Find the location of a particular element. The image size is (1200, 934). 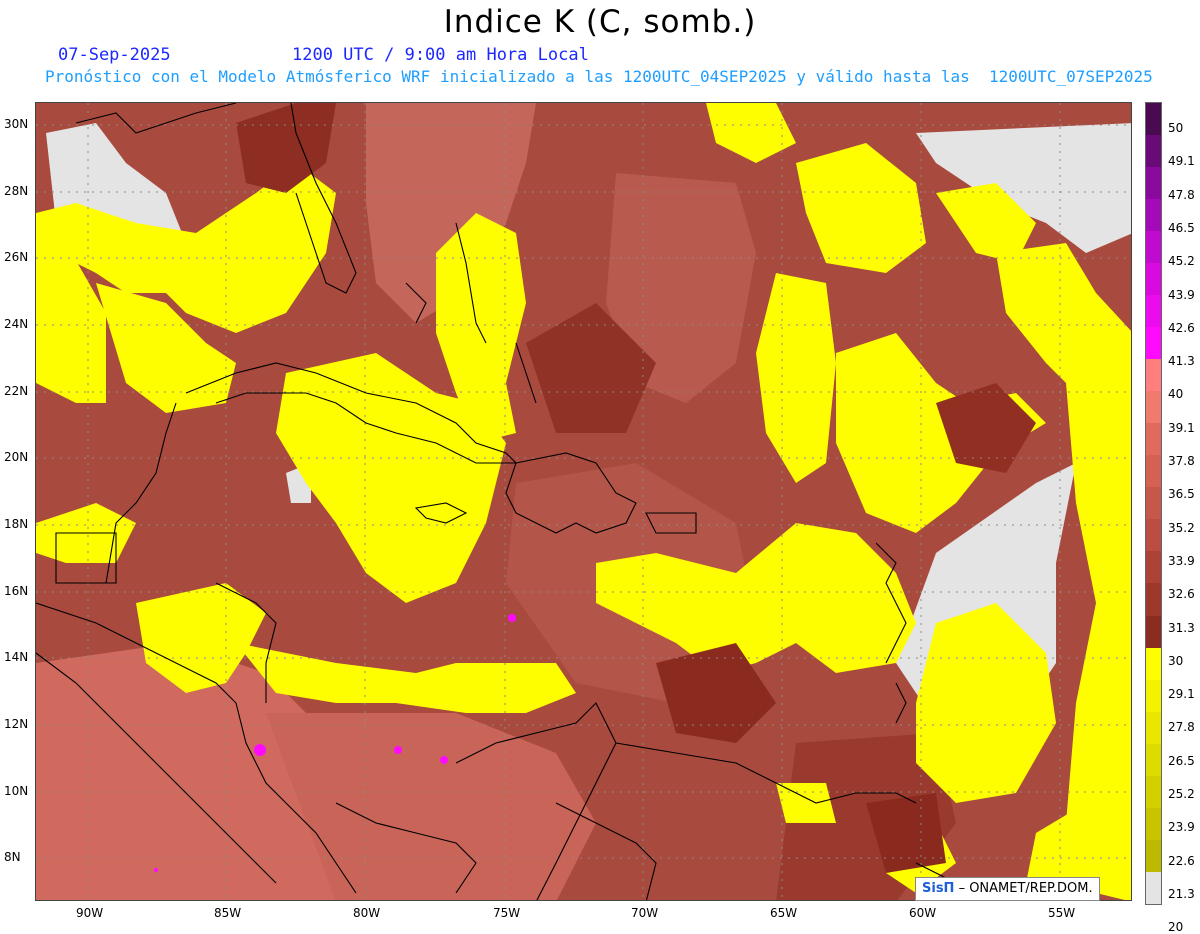

lat-label: 26N is located at coordinates (16, 257).